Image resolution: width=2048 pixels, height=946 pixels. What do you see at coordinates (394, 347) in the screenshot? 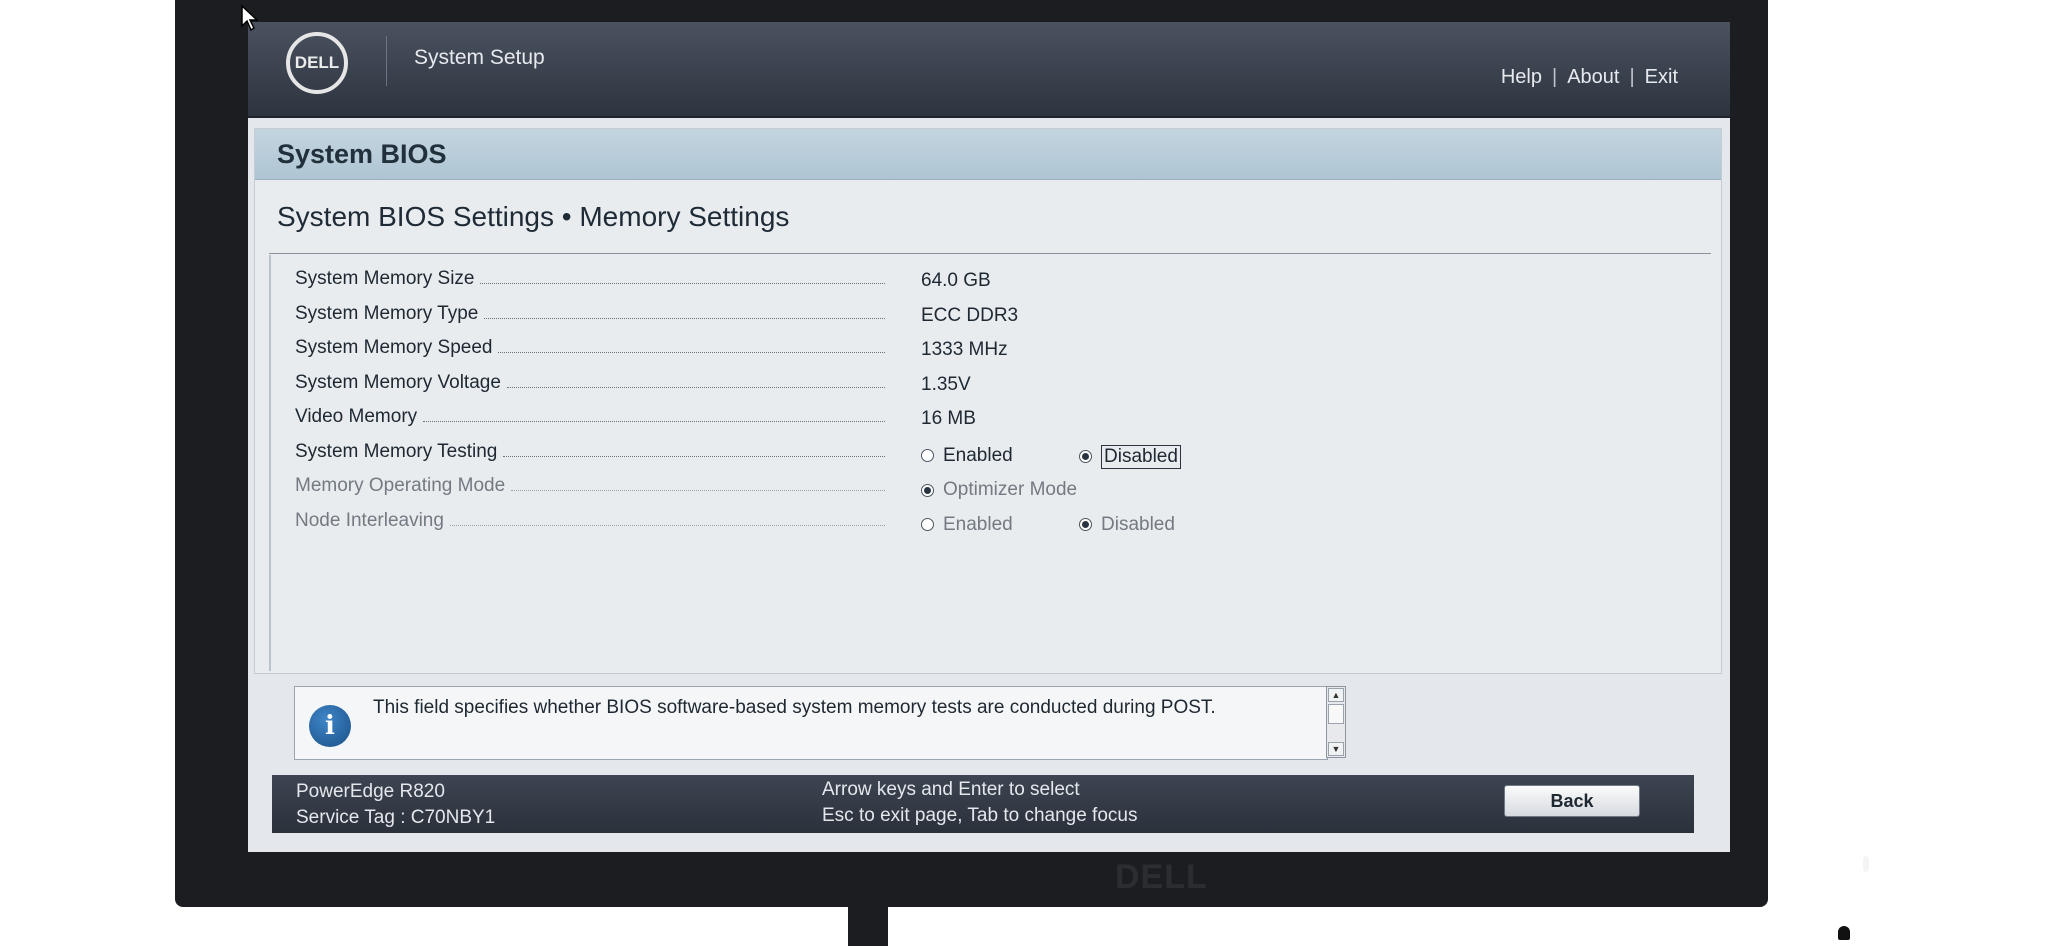
I see `setting-label: System Memory Speed` at bounding box center [394, 347].